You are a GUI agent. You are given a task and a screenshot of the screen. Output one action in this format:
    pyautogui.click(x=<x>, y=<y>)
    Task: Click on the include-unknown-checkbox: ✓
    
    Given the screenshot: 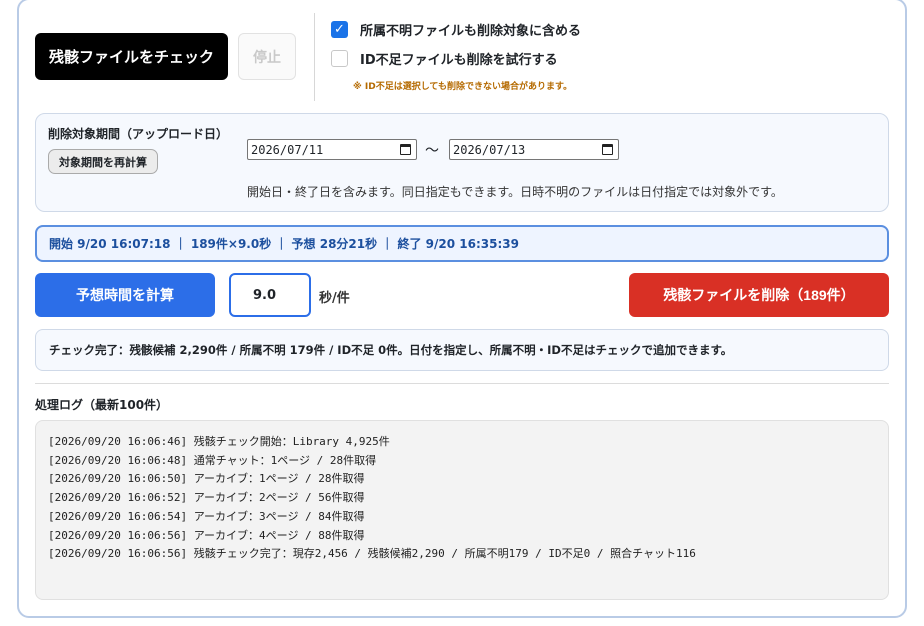 What is the action you would take?
    pyautogui.click(x=339, y=29)
    